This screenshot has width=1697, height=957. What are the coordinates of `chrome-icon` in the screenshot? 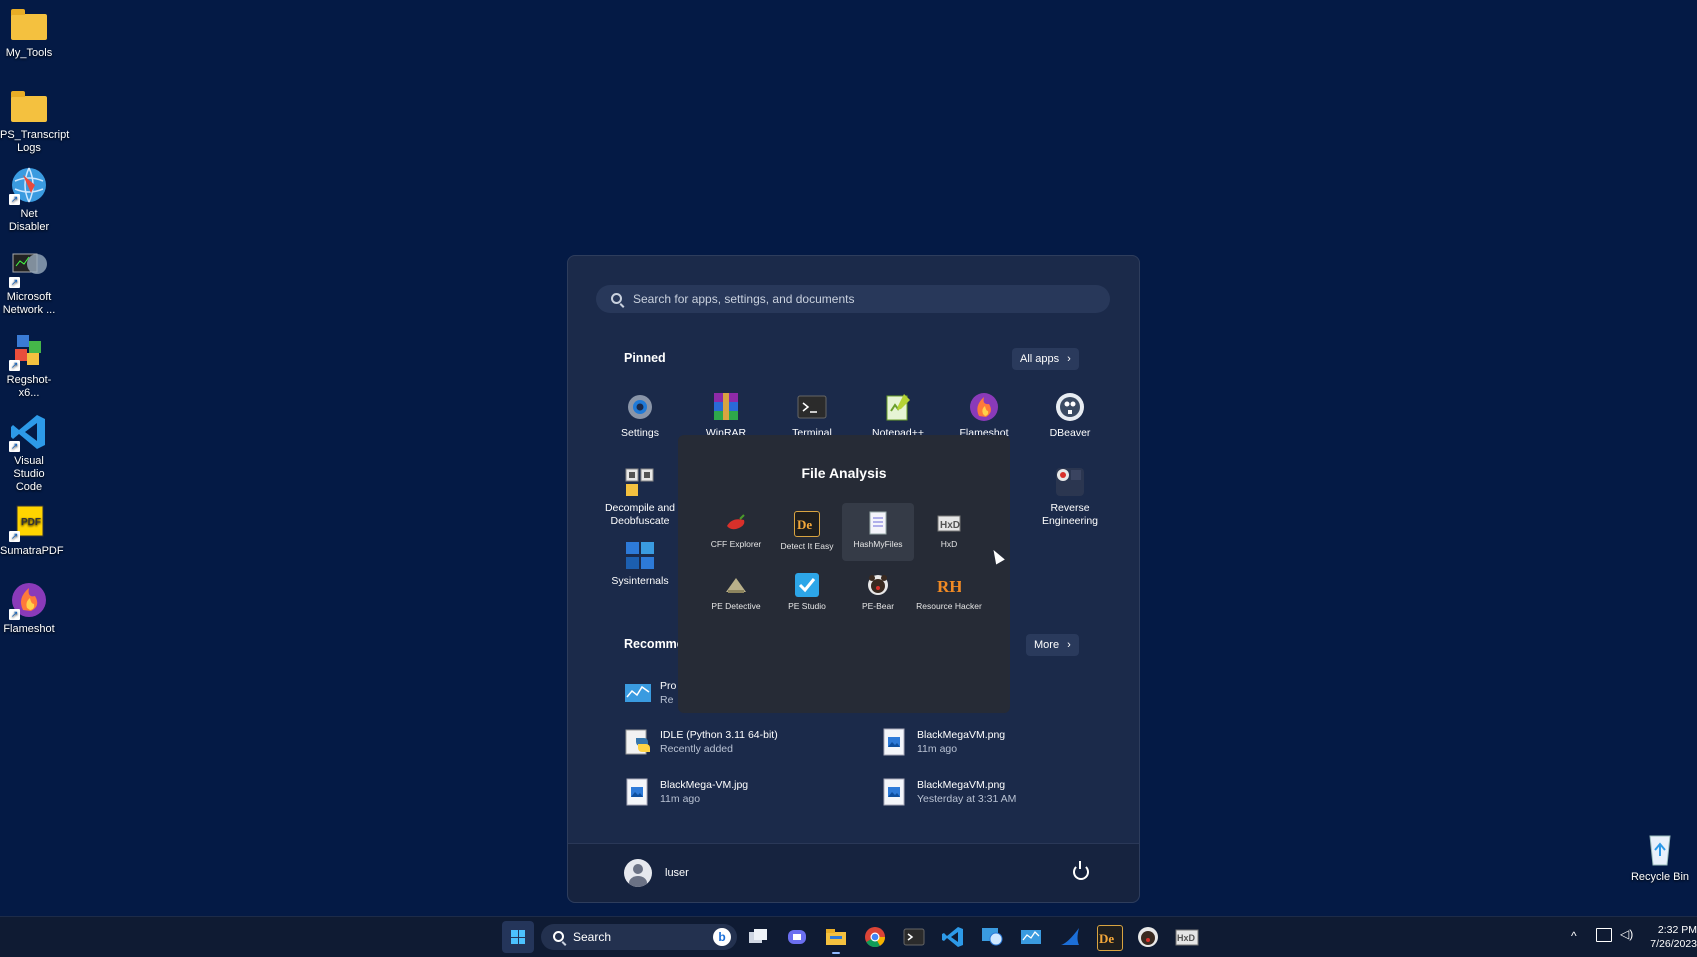 It's located at (875, 937).